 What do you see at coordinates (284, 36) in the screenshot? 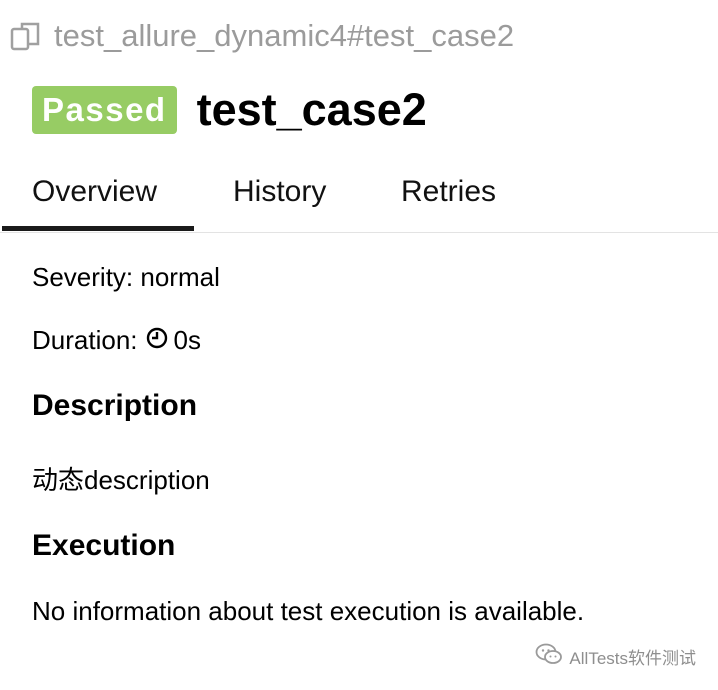
I see `breadcrumb-text: test_allure_dynamic4#test_case2` at bounding box center [284, 36].